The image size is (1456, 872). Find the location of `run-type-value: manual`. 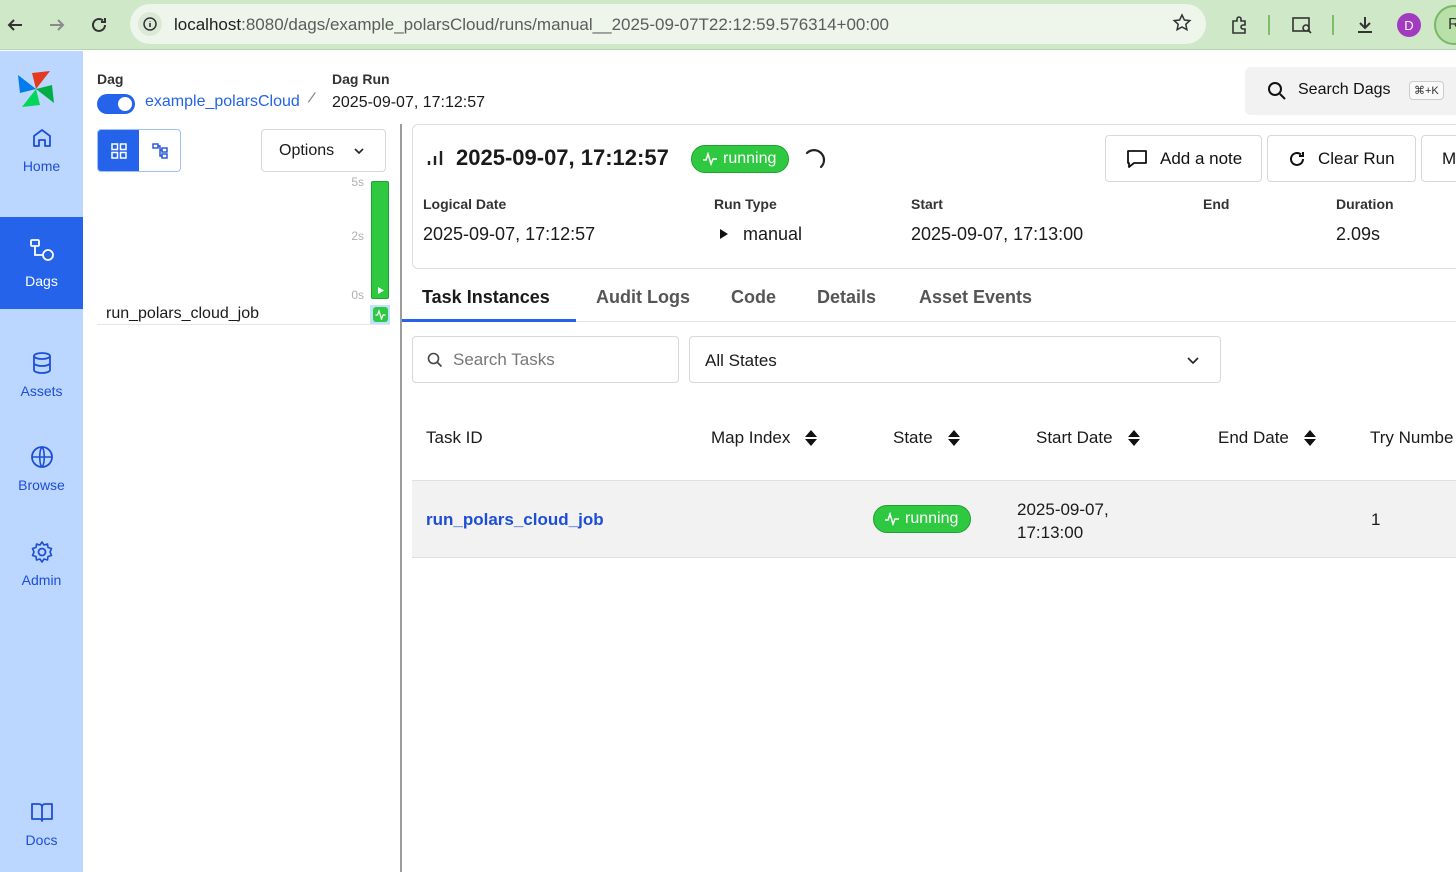

run-type-value: manual is located at coordinates (773, 234).